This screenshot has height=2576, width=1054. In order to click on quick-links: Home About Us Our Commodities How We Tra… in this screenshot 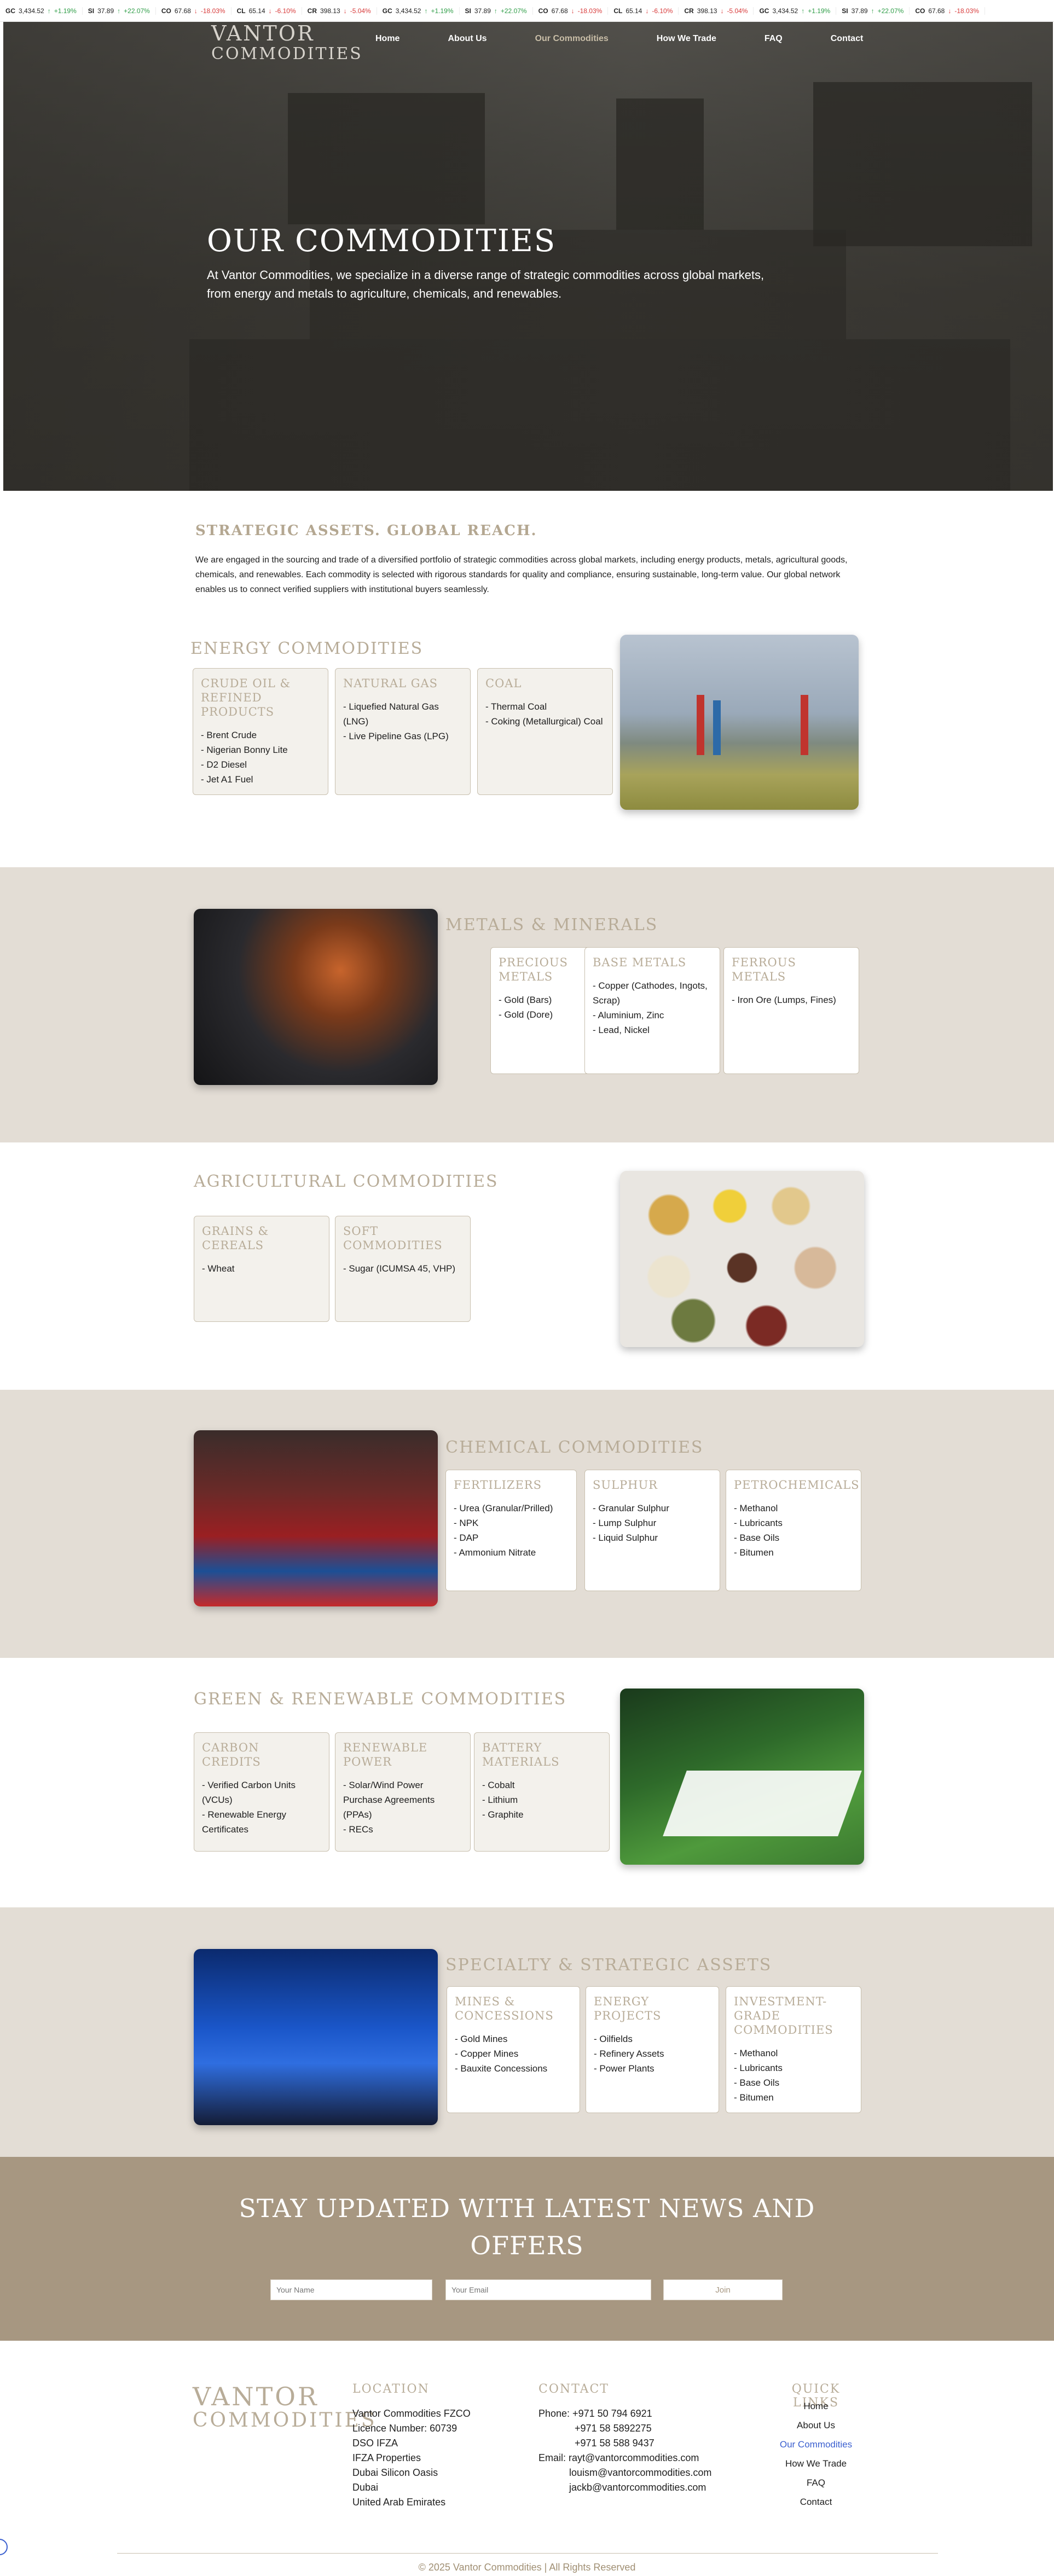, I will do `click(816, 2454)`.